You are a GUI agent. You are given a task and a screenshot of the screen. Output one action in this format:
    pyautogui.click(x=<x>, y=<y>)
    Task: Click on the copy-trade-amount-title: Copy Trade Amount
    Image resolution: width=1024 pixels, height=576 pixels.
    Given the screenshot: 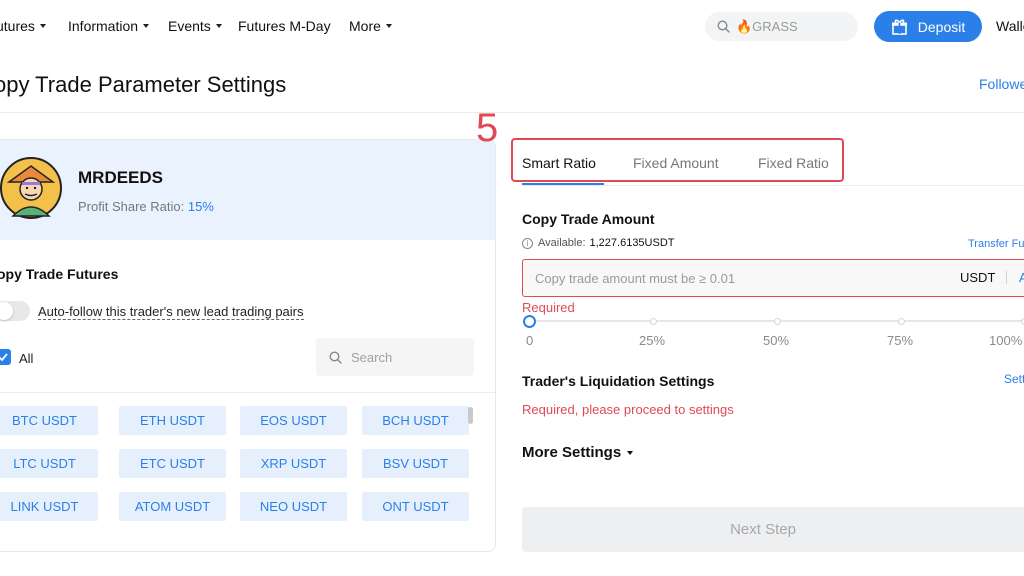 What is the action you would take?
    pyautogui.click(x=588, y=219)
    